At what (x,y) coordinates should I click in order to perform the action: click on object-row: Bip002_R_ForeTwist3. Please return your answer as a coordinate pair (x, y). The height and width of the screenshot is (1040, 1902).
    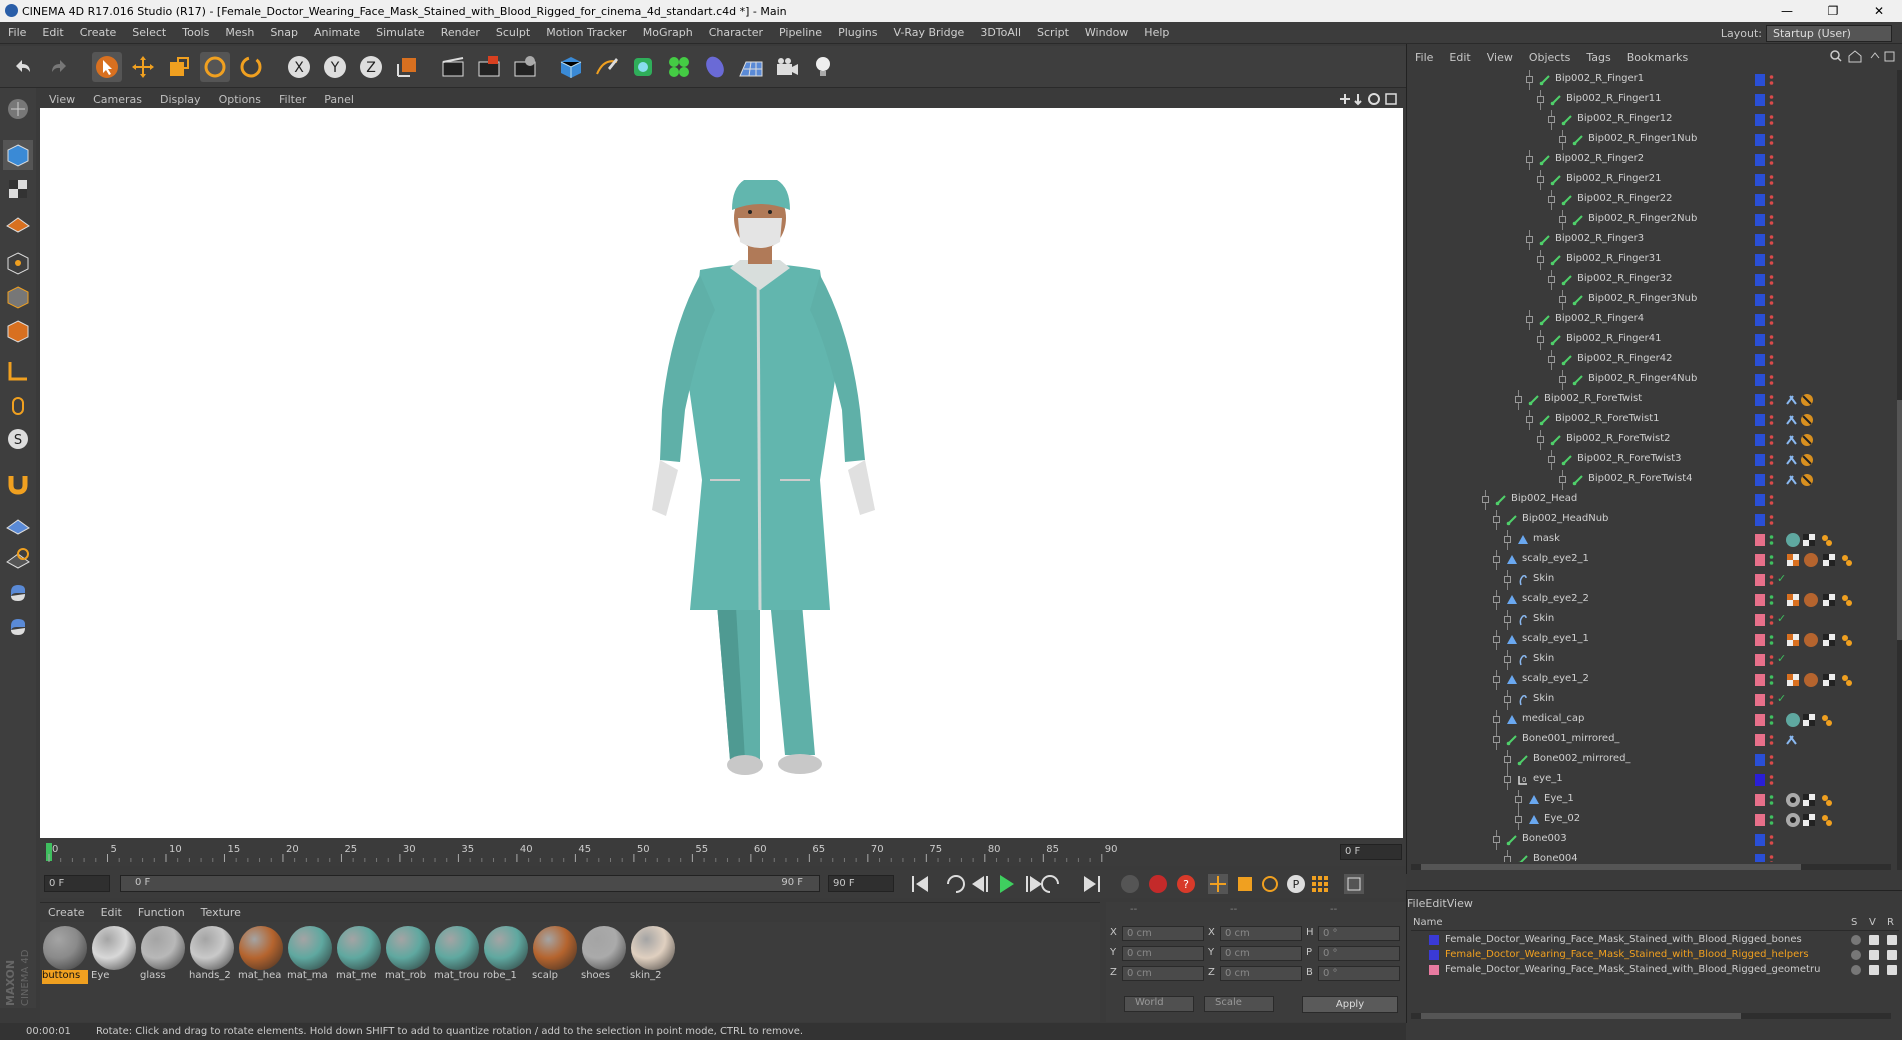
    Looking at the image, I should click on (1648, 460).